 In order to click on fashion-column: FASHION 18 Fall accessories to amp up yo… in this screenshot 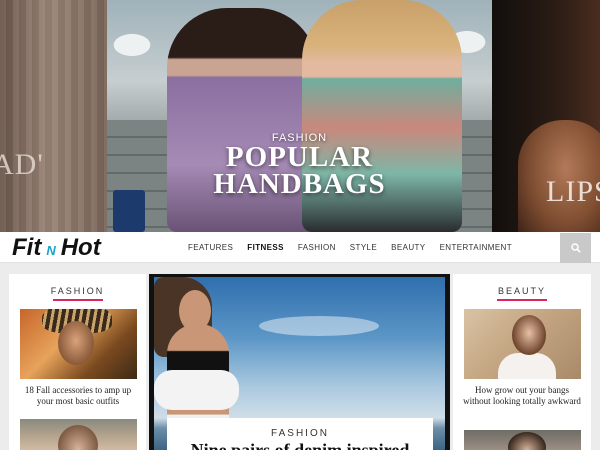, I will do `click(77, 362)`.